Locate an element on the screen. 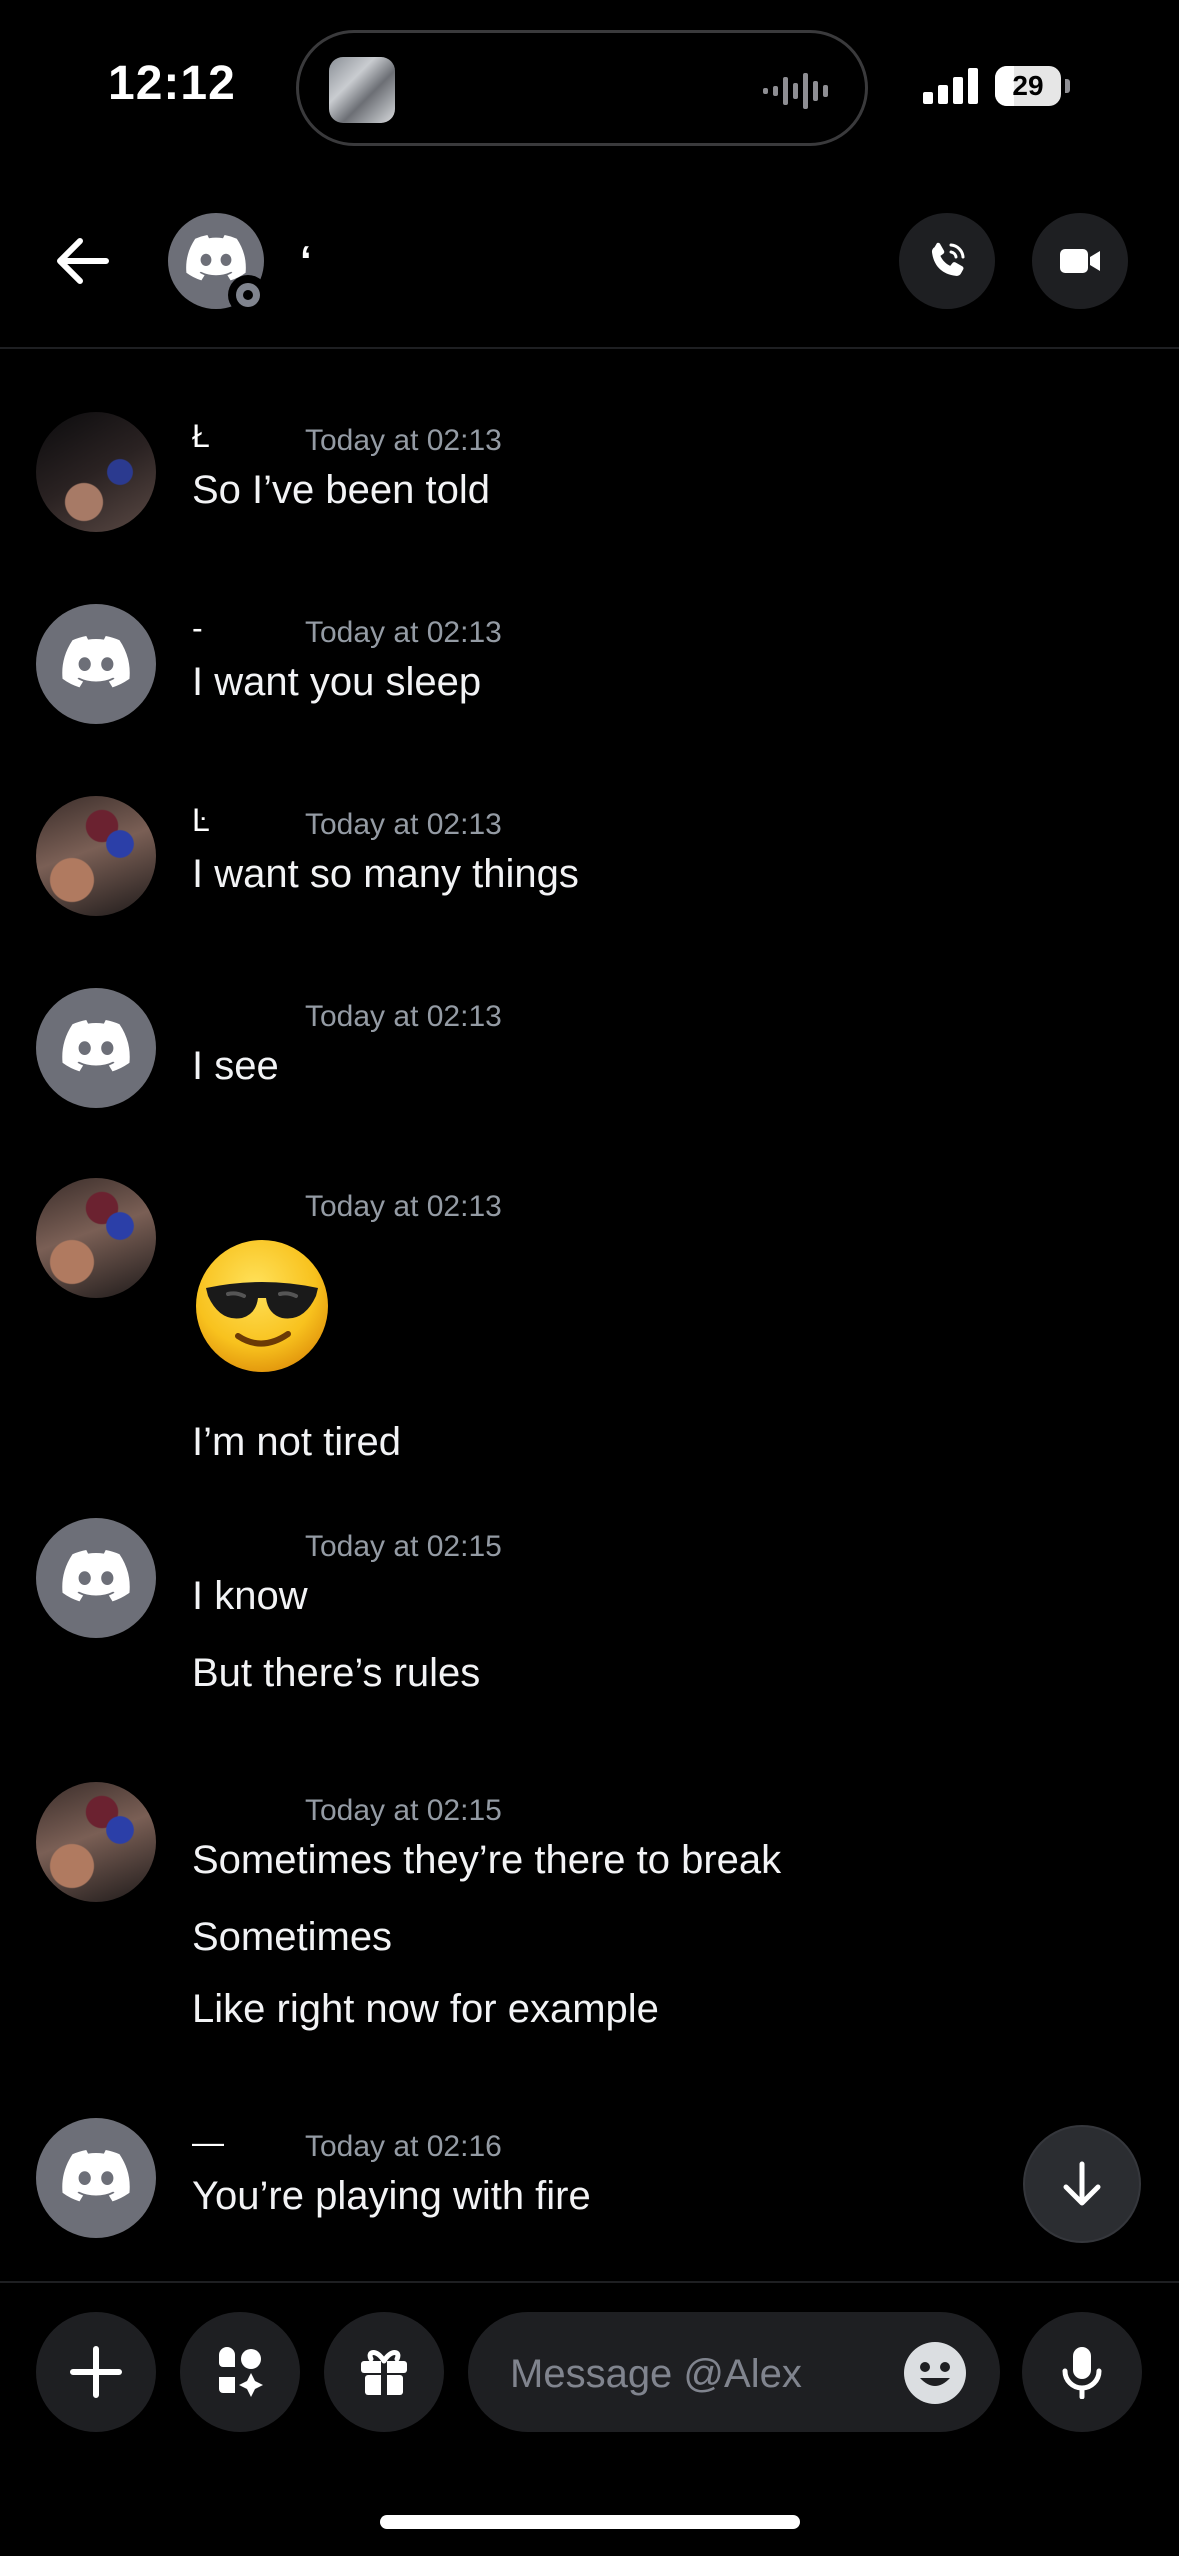  home-indicator is located at coordinates (590, 2522).